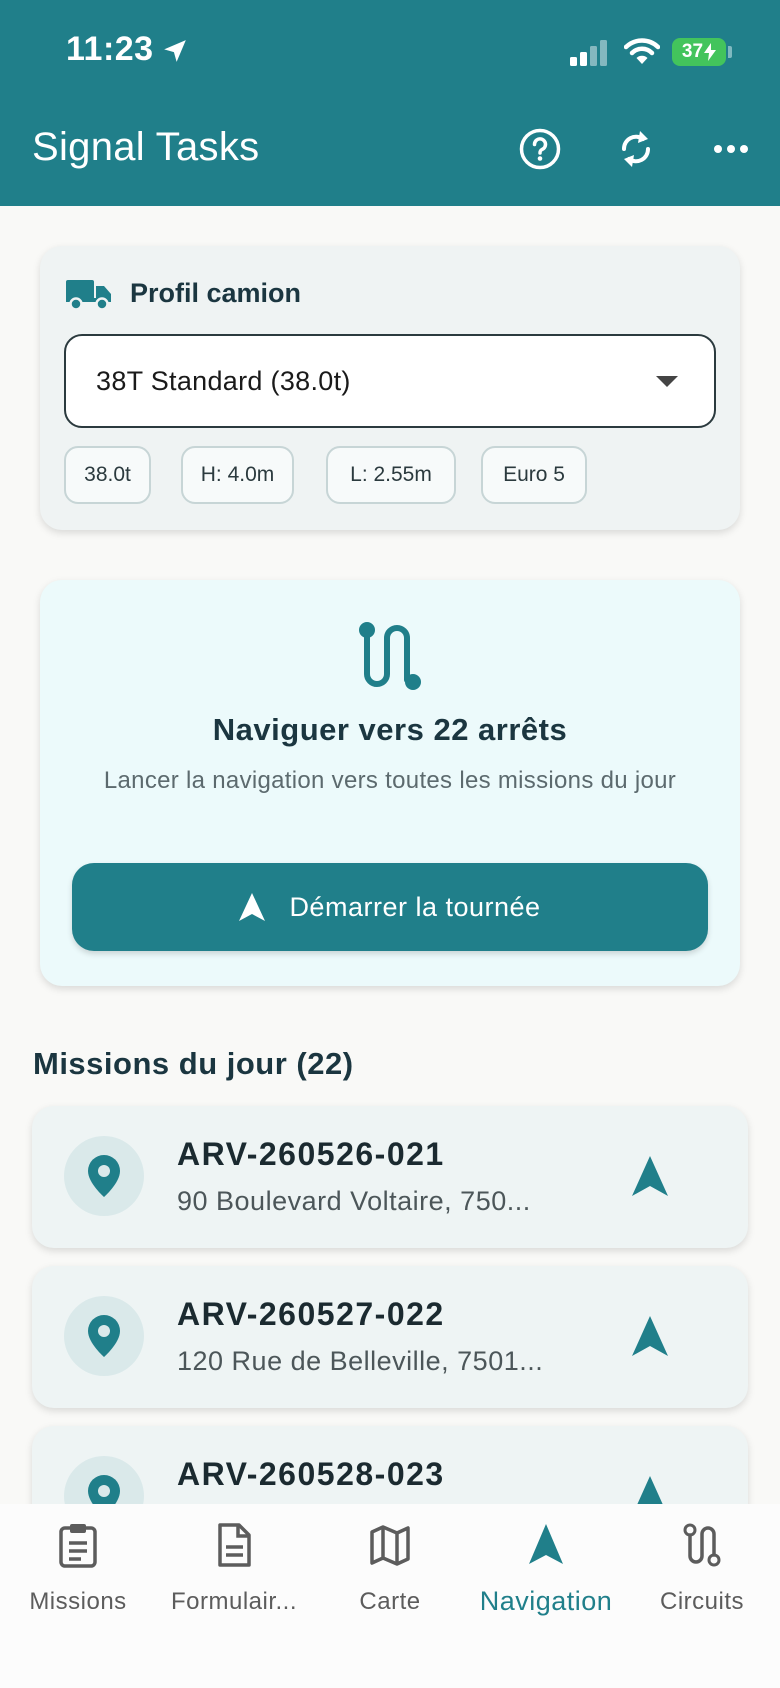 This screenshot has width=780, height=1688. What do you see at coordinates (701, 1601) in the screenshot?
I see `tab-label: Circuits` at bounding box center [701, 1601].